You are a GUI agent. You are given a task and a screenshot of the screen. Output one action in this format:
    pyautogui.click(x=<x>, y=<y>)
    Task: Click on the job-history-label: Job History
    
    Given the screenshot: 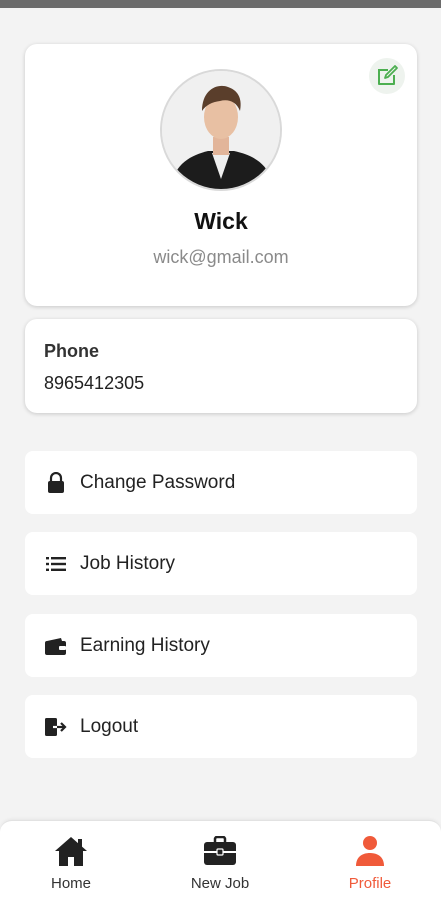 What is the action you would take?
    pyautogui.click(x=128, y=563)
    